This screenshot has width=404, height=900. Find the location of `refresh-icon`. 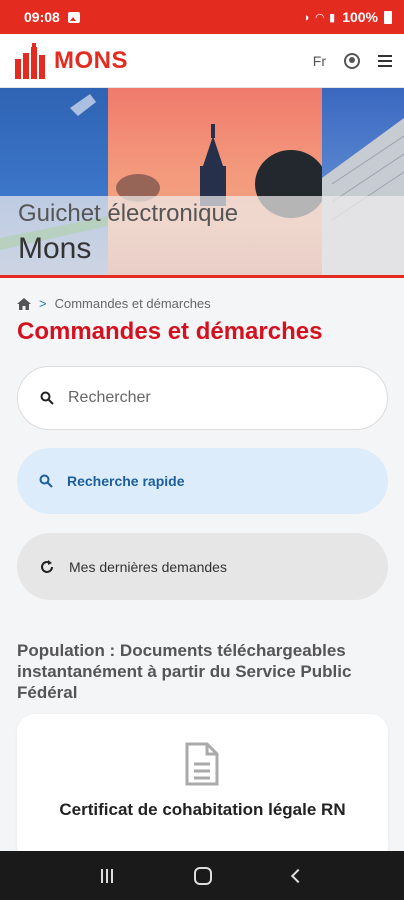

refresh-icon is located at coordinates (47, 566).